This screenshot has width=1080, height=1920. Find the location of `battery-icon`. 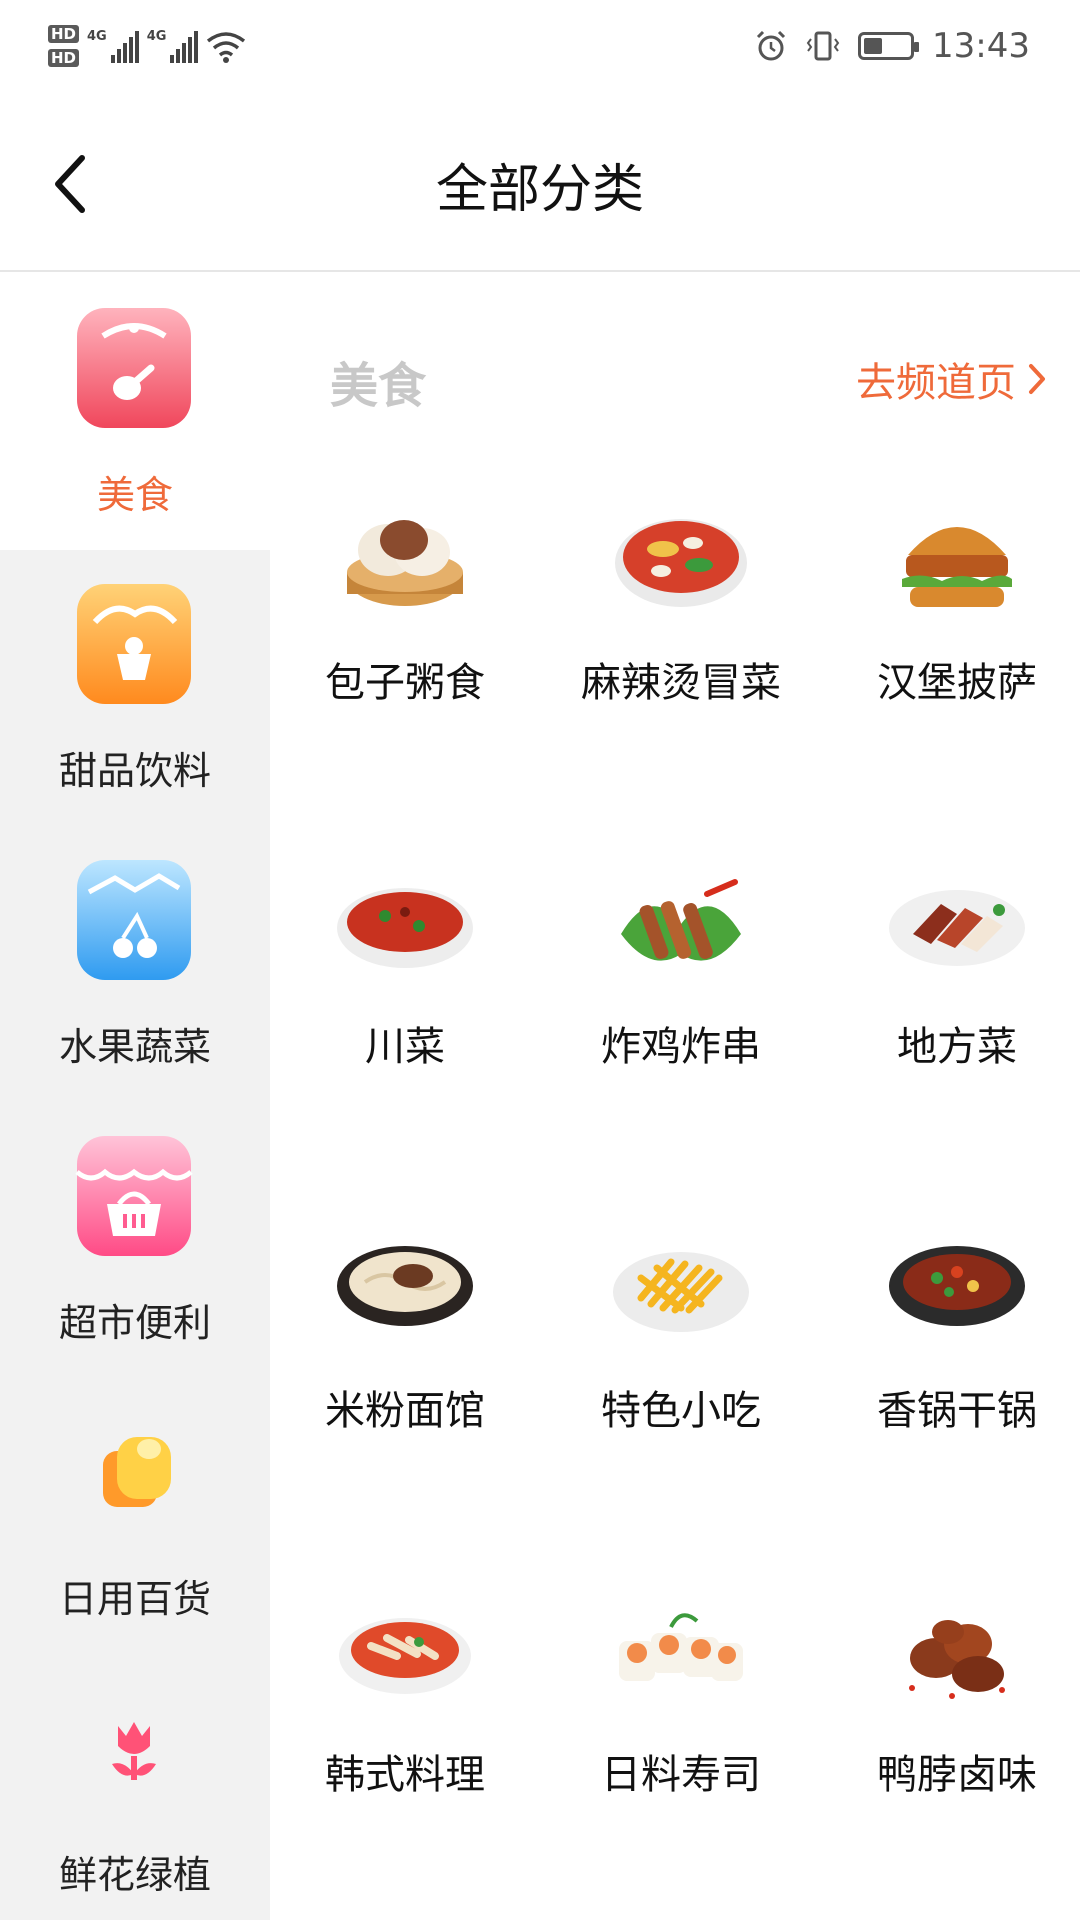

battery-icon is located at coordinates (889, 46).